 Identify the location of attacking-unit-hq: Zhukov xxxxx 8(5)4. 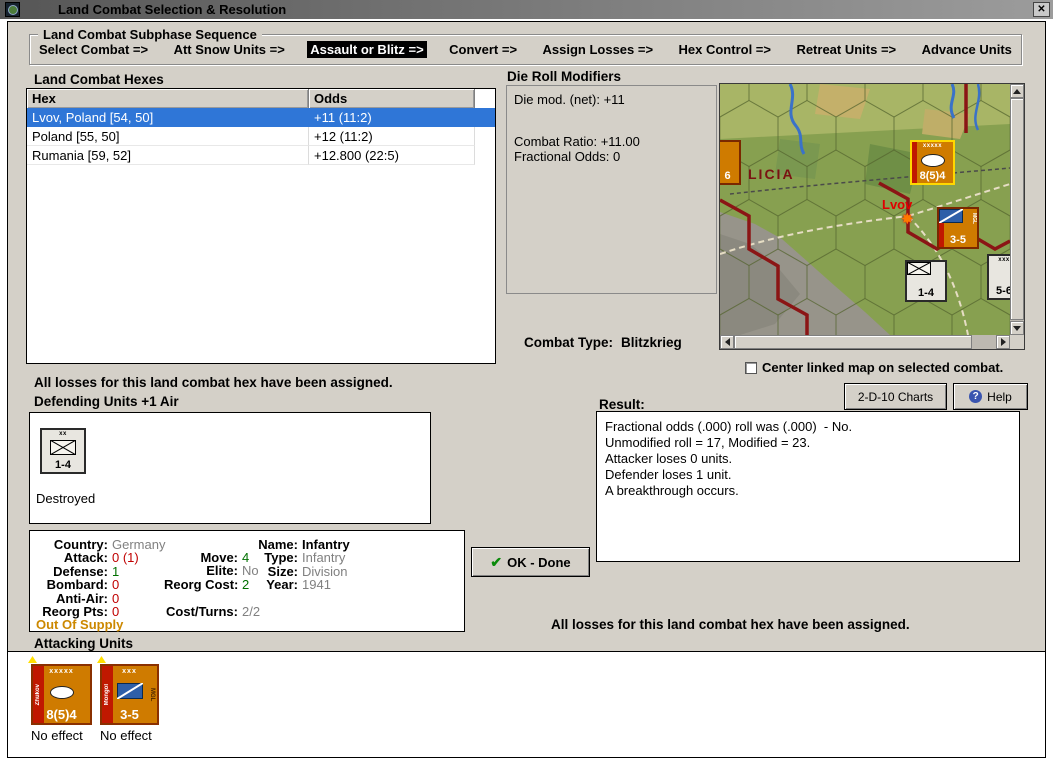
(61, 694).